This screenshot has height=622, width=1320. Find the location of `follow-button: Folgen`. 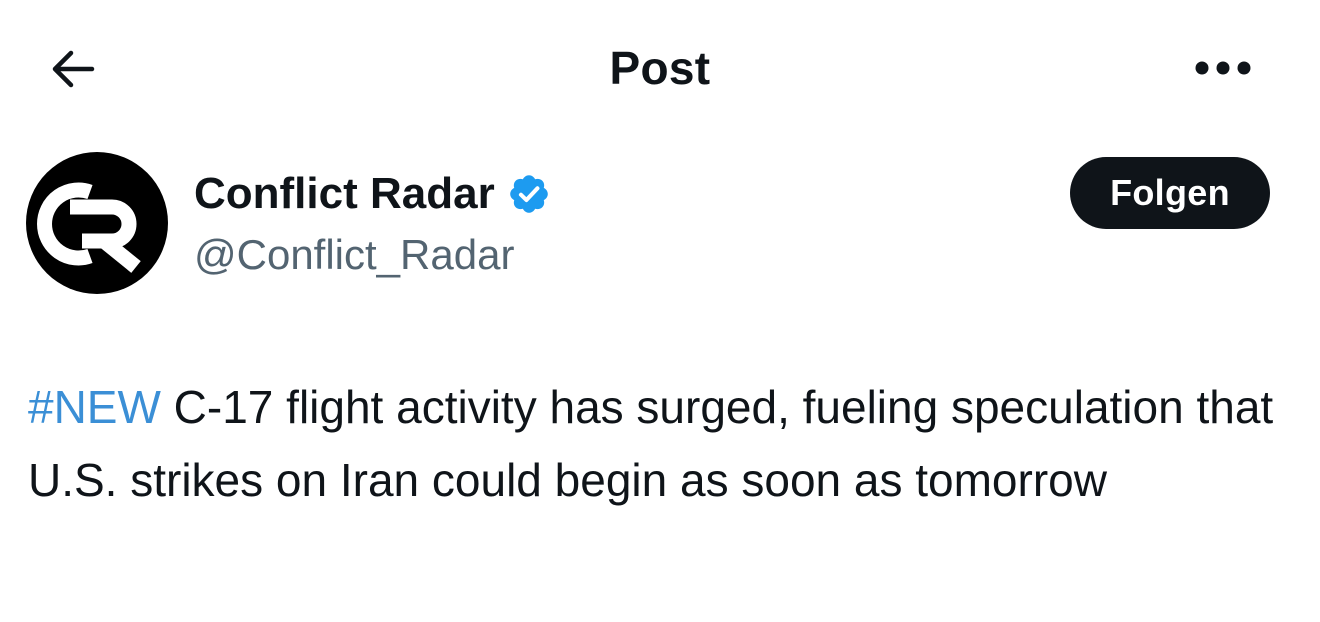

follow-button: Folgen is located at coordinates (1170, 193).